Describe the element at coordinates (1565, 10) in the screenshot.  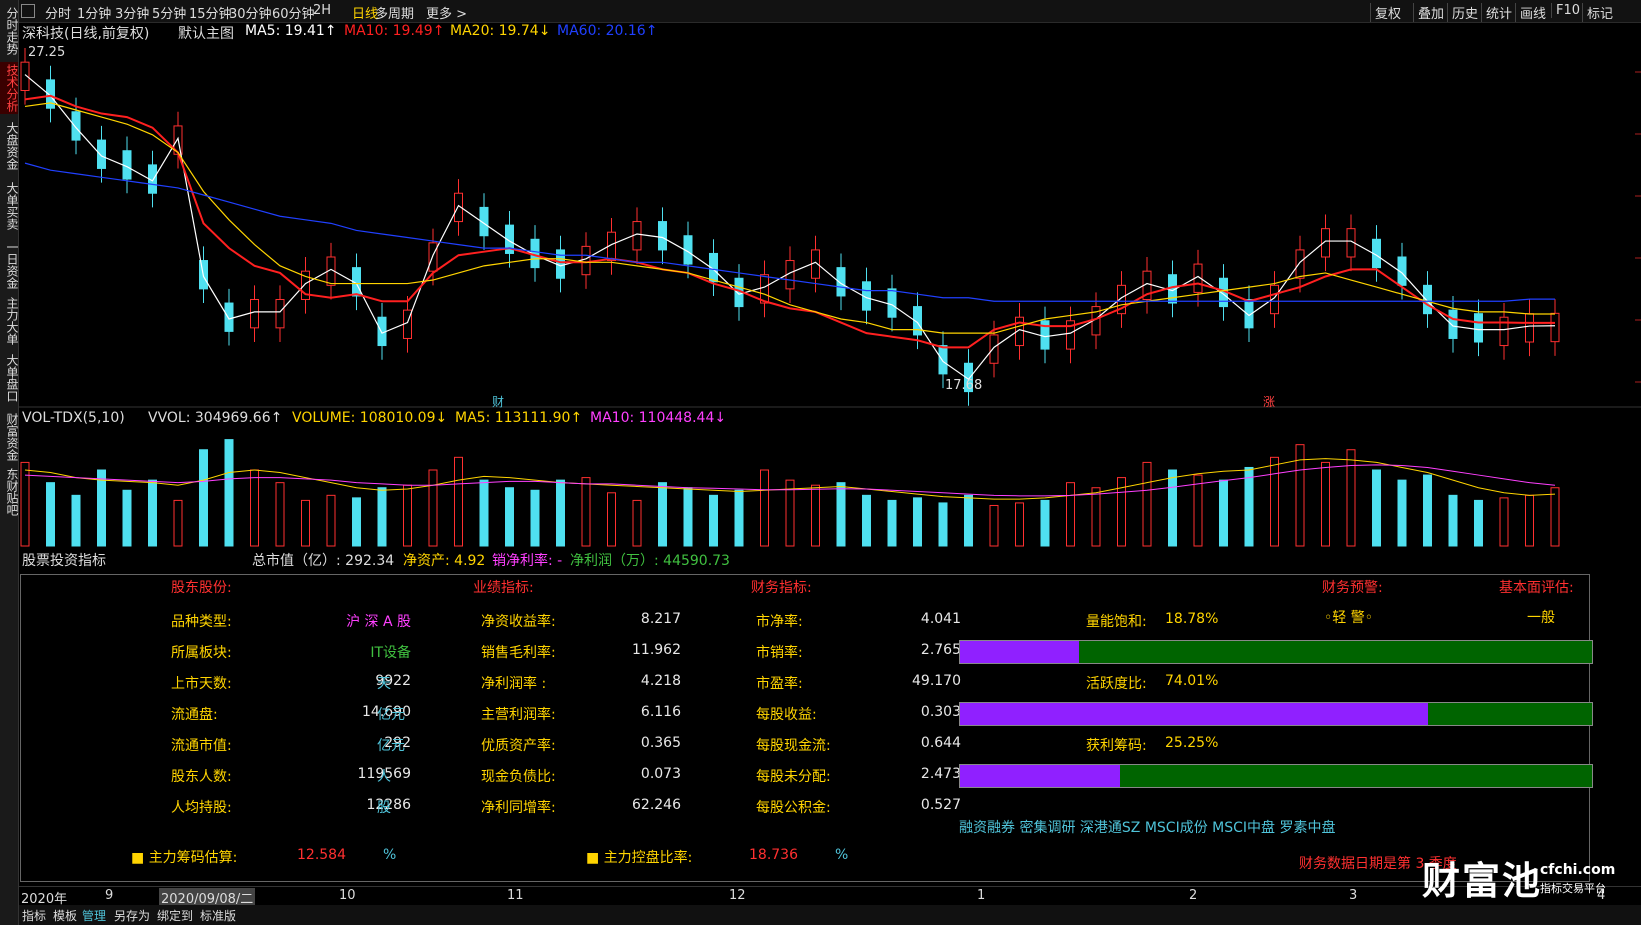
I see `toolbar-right-5: F10` at that location.